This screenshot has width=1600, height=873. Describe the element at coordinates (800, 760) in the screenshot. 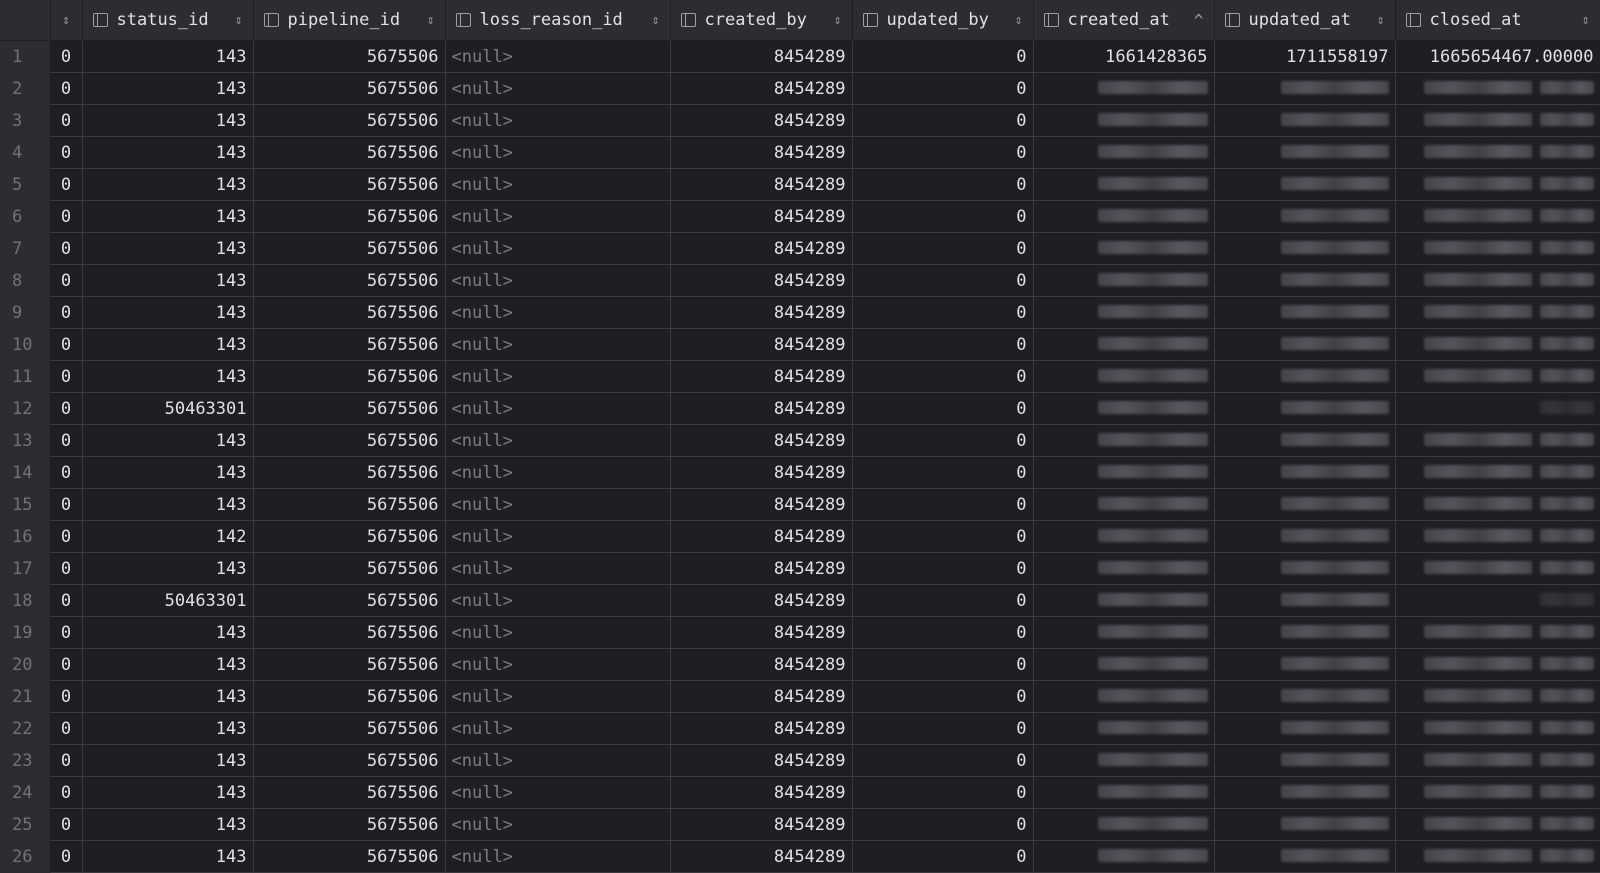

I see `table-row: 23 0 143 5675506 <null> 8454289 0` at that location.